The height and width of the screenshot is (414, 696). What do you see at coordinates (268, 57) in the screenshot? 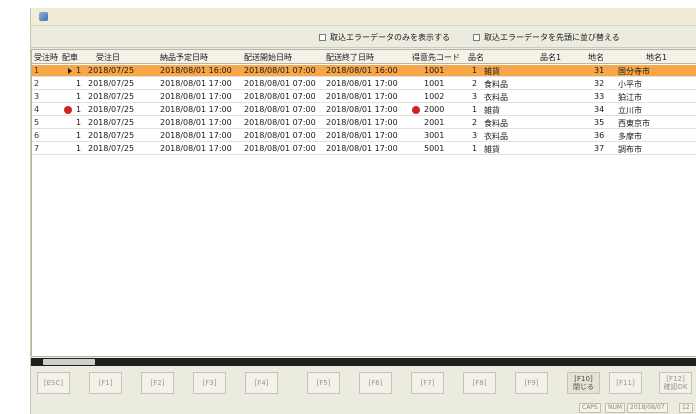
I see `col-header: 配送開始日時` at bounding box center [268, 57].